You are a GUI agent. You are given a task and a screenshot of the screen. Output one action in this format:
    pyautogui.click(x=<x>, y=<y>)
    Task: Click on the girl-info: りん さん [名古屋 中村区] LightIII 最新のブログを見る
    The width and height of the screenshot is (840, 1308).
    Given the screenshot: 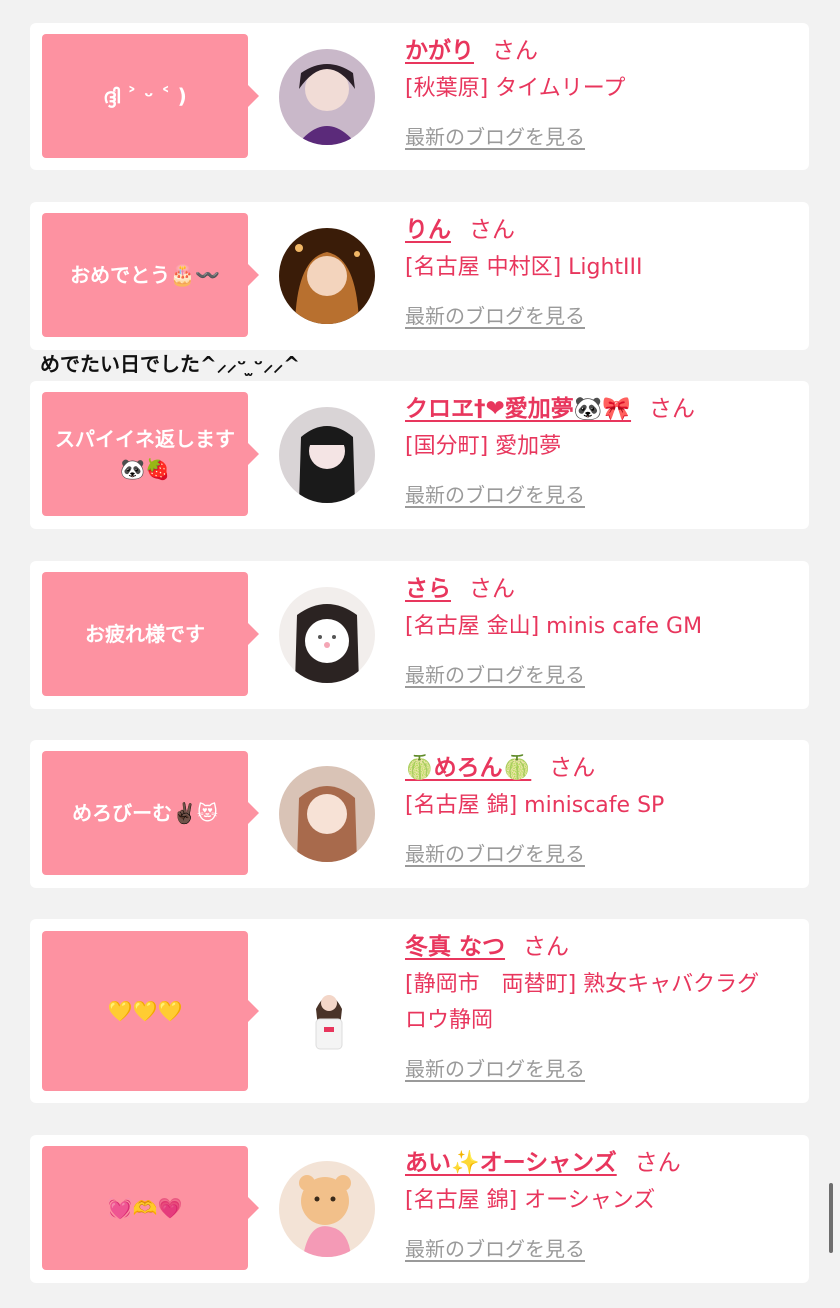 What is the action you would take?
    pyautogui.click(x=597, y=271)
    